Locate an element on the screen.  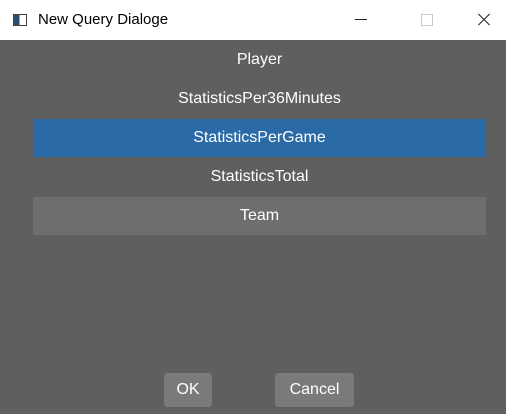
app-window-icon is located at coordinates (20, 20).